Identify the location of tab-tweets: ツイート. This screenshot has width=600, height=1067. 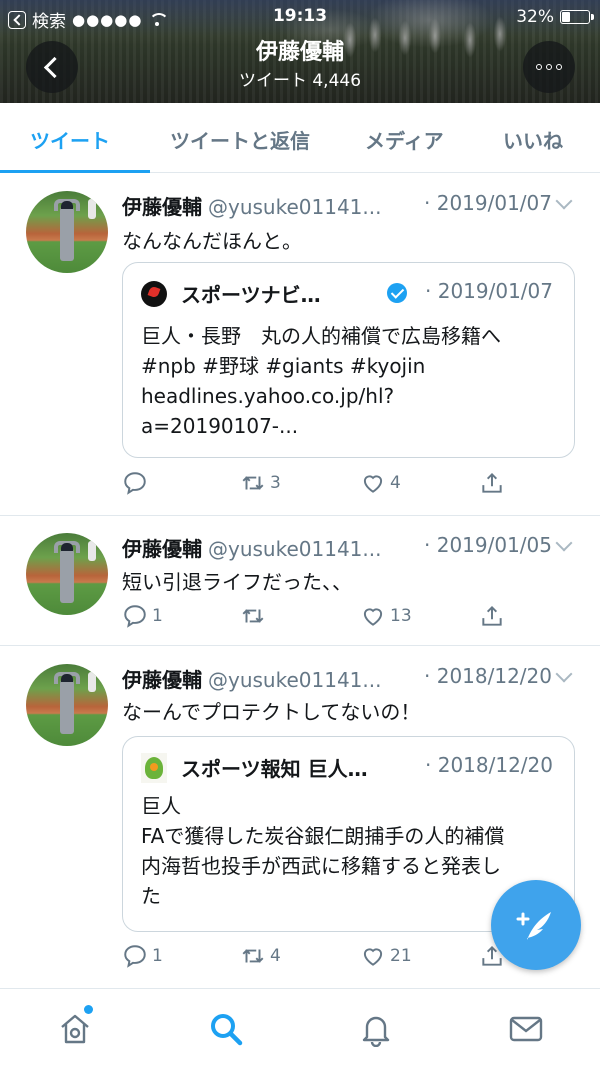
(70, 139).